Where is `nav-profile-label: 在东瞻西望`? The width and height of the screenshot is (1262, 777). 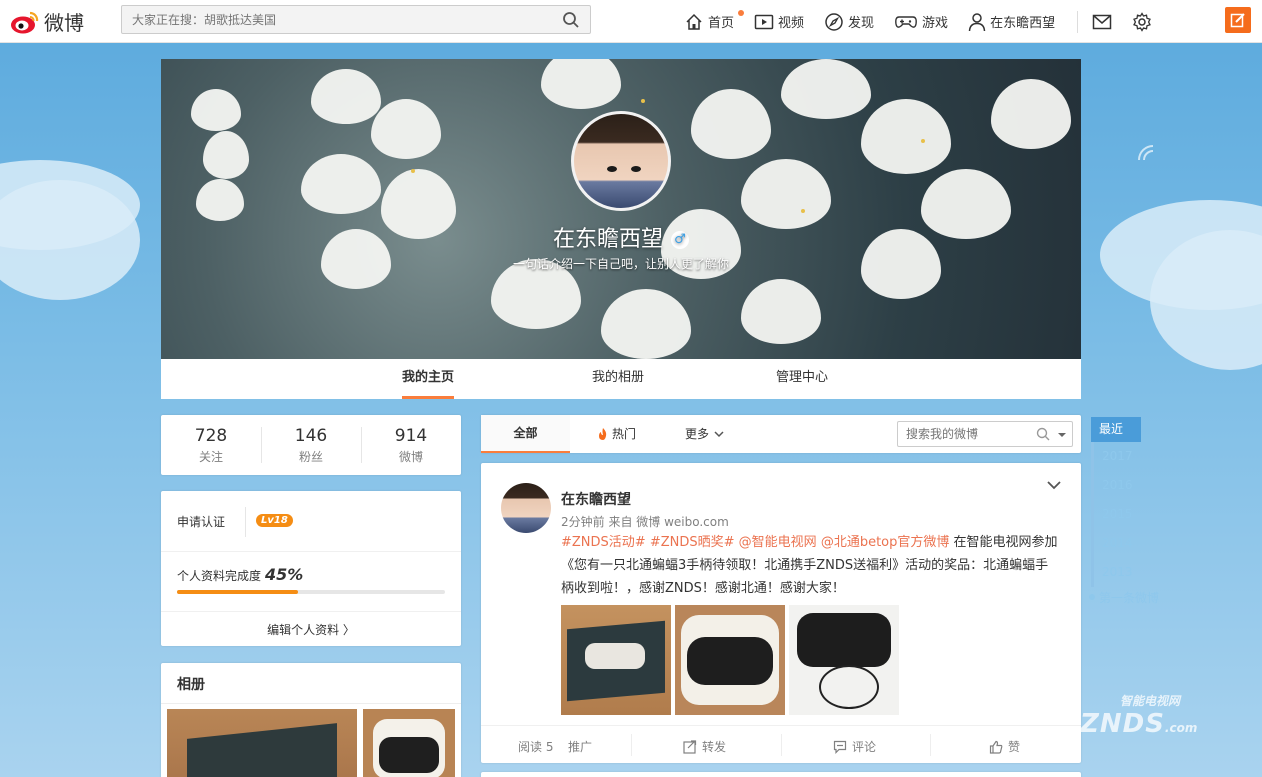
nav-profile-label: 在东瞻西望 is located at coordinates (1023, 23).